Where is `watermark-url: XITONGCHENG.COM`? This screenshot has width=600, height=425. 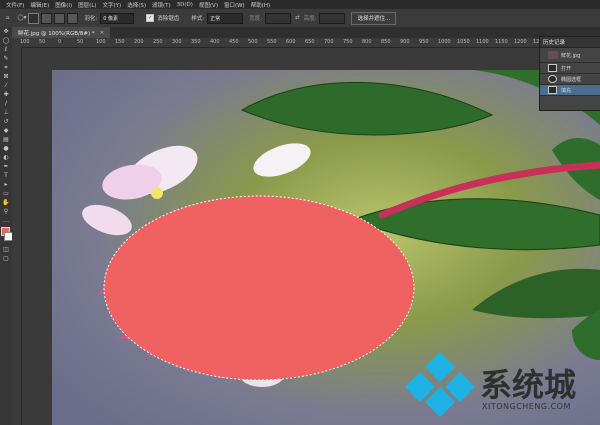 watermark-url: XITONGCHENG.COM is located at coordinates (526, 406).